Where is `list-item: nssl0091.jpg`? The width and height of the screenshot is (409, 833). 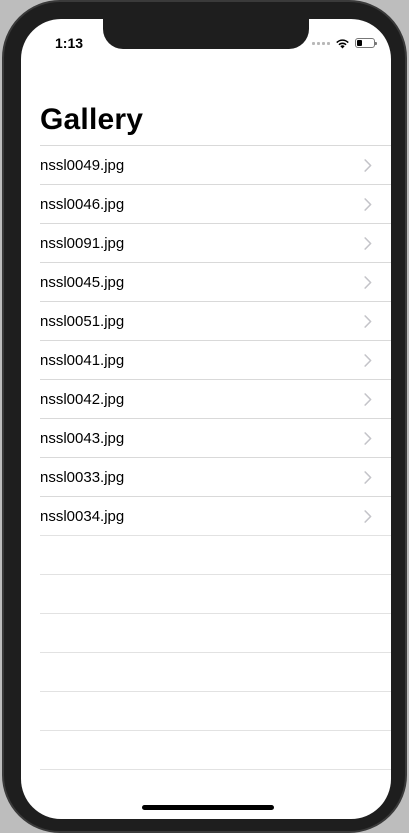
list-item: nssl0091.jpg is located at coordinates (215, 242).